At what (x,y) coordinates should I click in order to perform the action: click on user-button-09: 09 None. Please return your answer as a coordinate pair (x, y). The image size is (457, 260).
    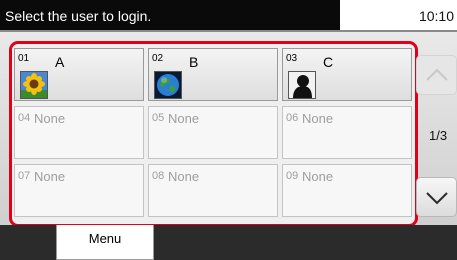
    Looking at the image, I should click on (347, 190).